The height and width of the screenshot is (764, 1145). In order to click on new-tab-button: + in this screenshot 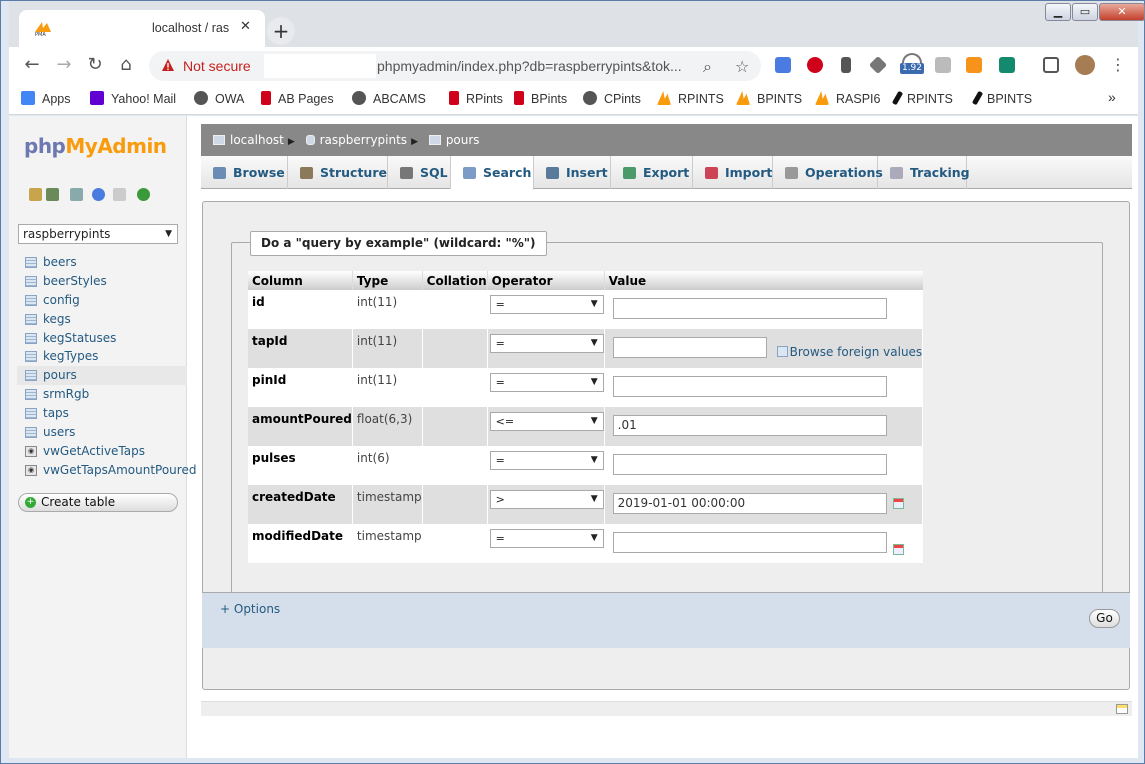, I will do `click(281, 31)`.